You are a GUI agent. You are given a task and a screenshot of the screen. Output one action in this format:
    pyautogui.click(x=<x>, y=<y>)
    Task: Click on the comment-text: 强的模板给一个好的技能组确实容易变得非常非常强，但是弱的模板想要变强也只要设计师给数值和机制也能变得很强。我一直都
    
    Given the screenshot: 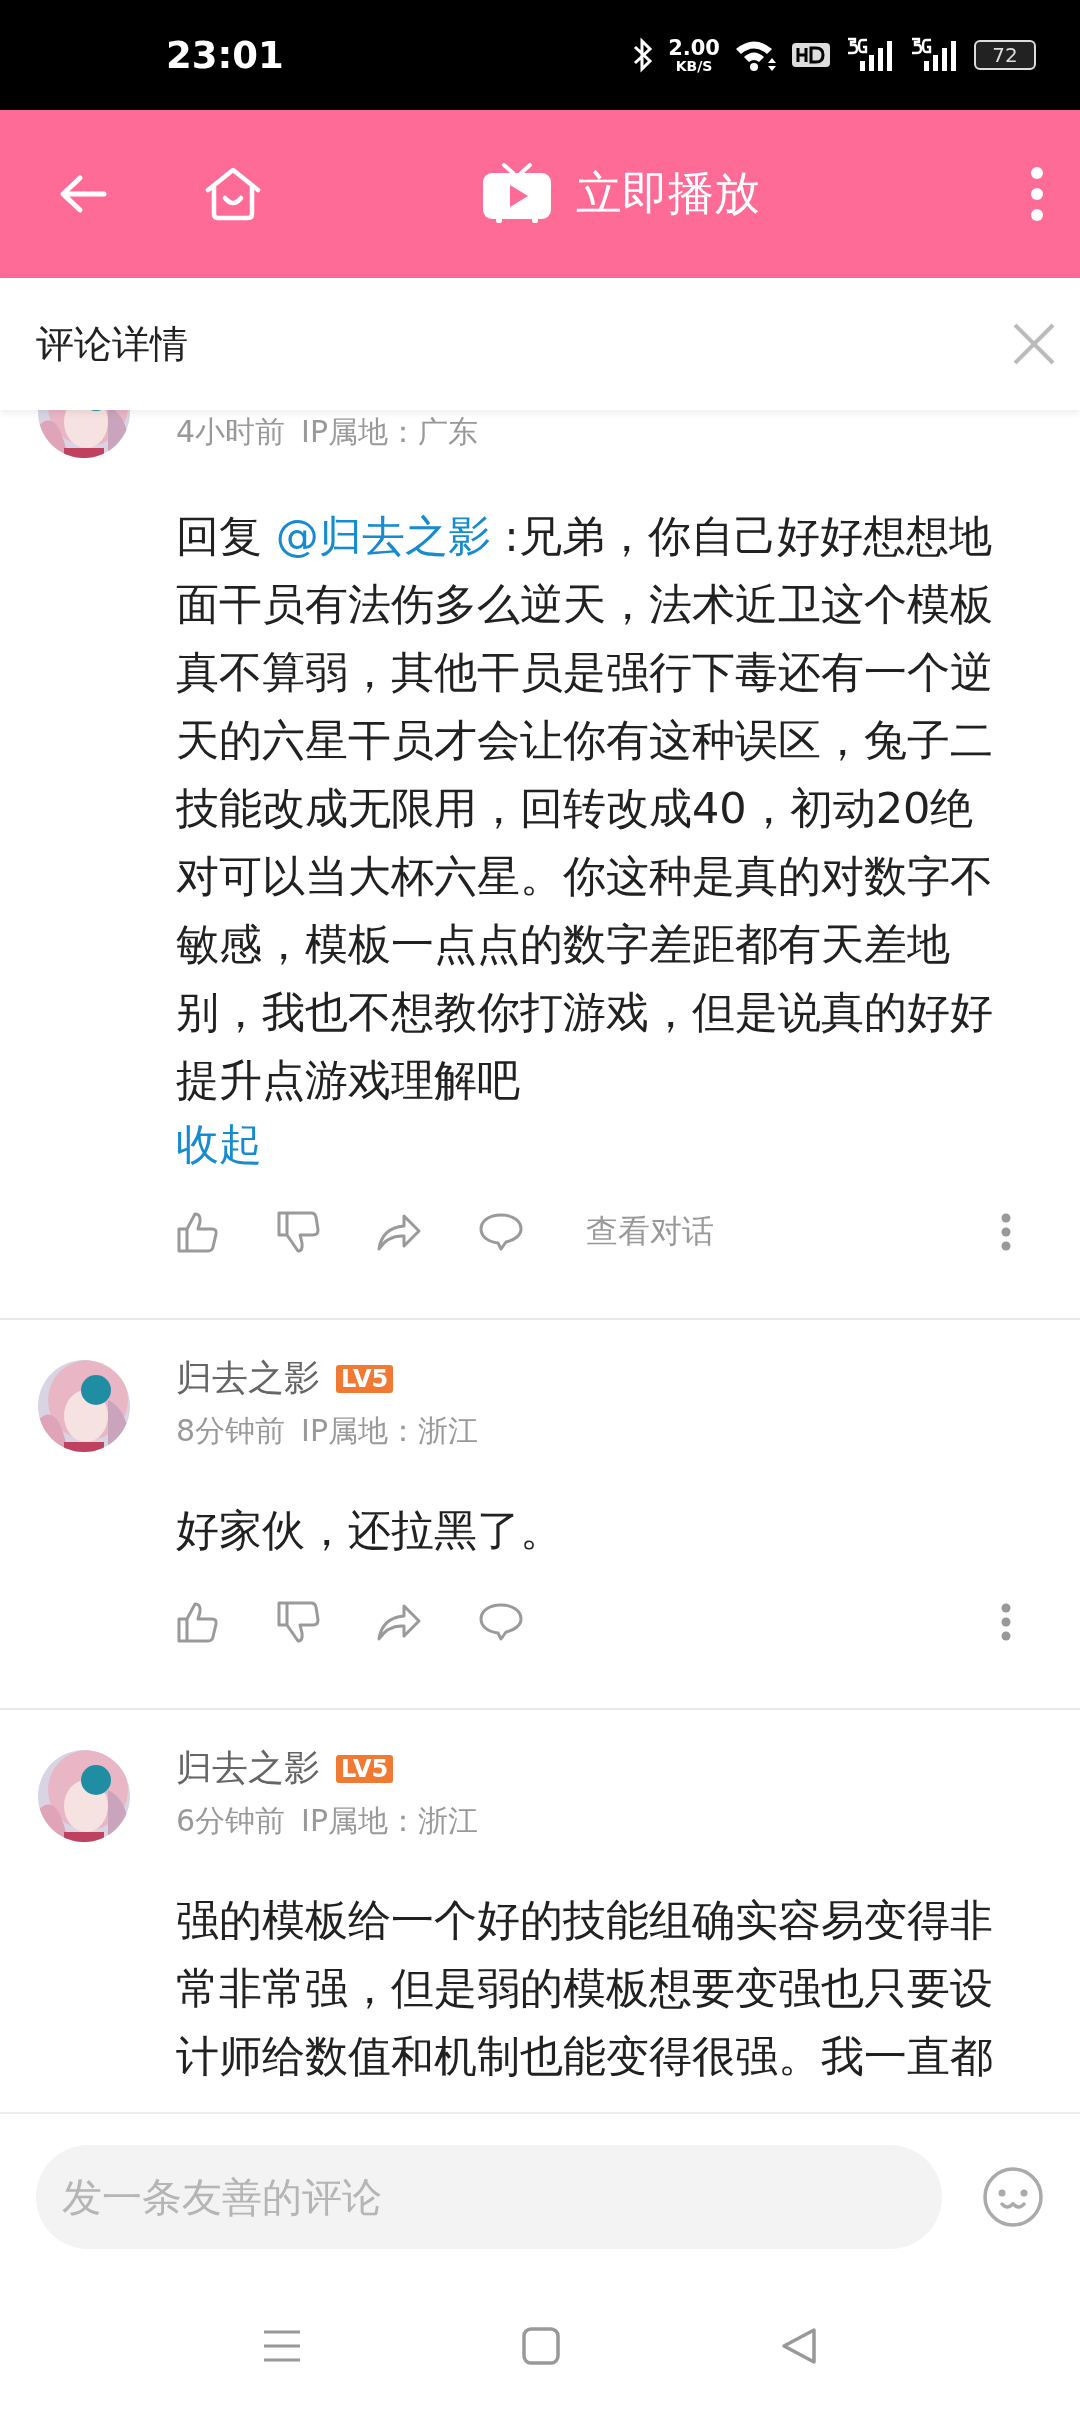 What is the action you would take?
    pyautogui.click(x=585, y=1988)
    